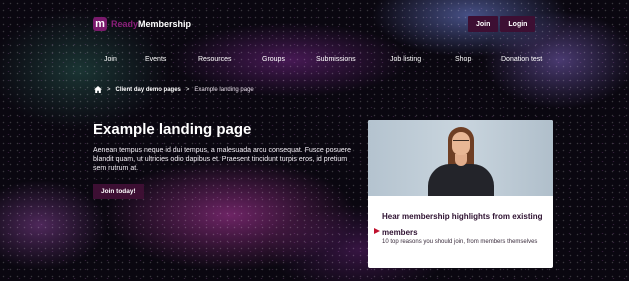 The width and height of the screenshot is (629, 281). Describe the element at coordinates (214, 59) in the screenshot. I see `nav-item-resources: Resources` at that location.